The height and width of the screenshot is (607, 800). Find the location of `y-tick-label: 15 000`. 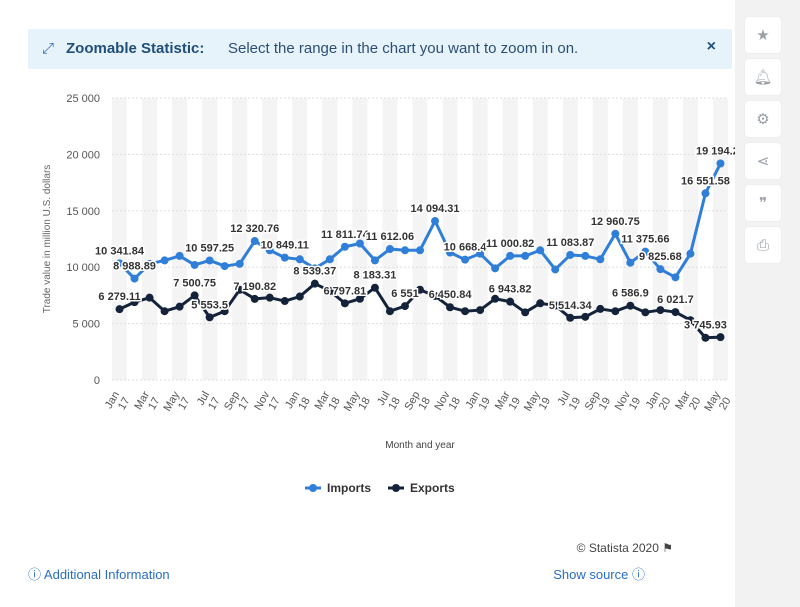

y-tick-label: 15 000 is located at coordinates (83, 212).